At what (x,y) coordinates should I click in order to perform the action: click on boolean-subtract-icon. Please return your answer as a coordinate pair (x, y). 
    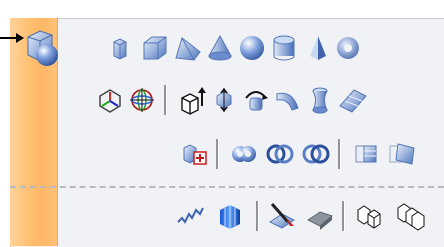
    Looking at the image, I should click on (316, 154).